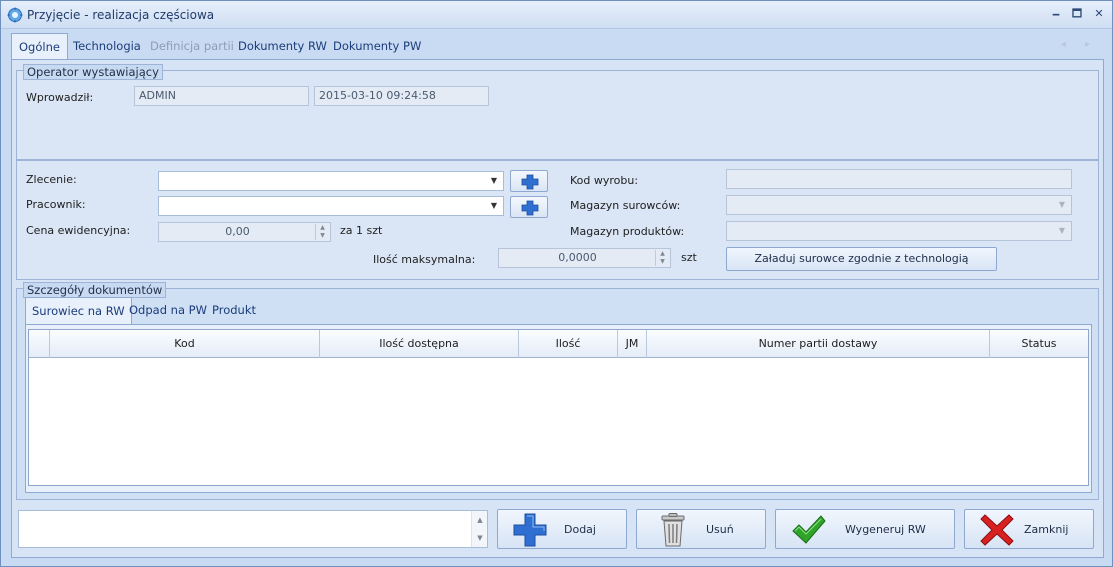 This screenshot has width=1113, height=567. What do you see at coordinates (899, 179) in the screenshot?
I see `product-code-field` at bounding box center [899, 179].